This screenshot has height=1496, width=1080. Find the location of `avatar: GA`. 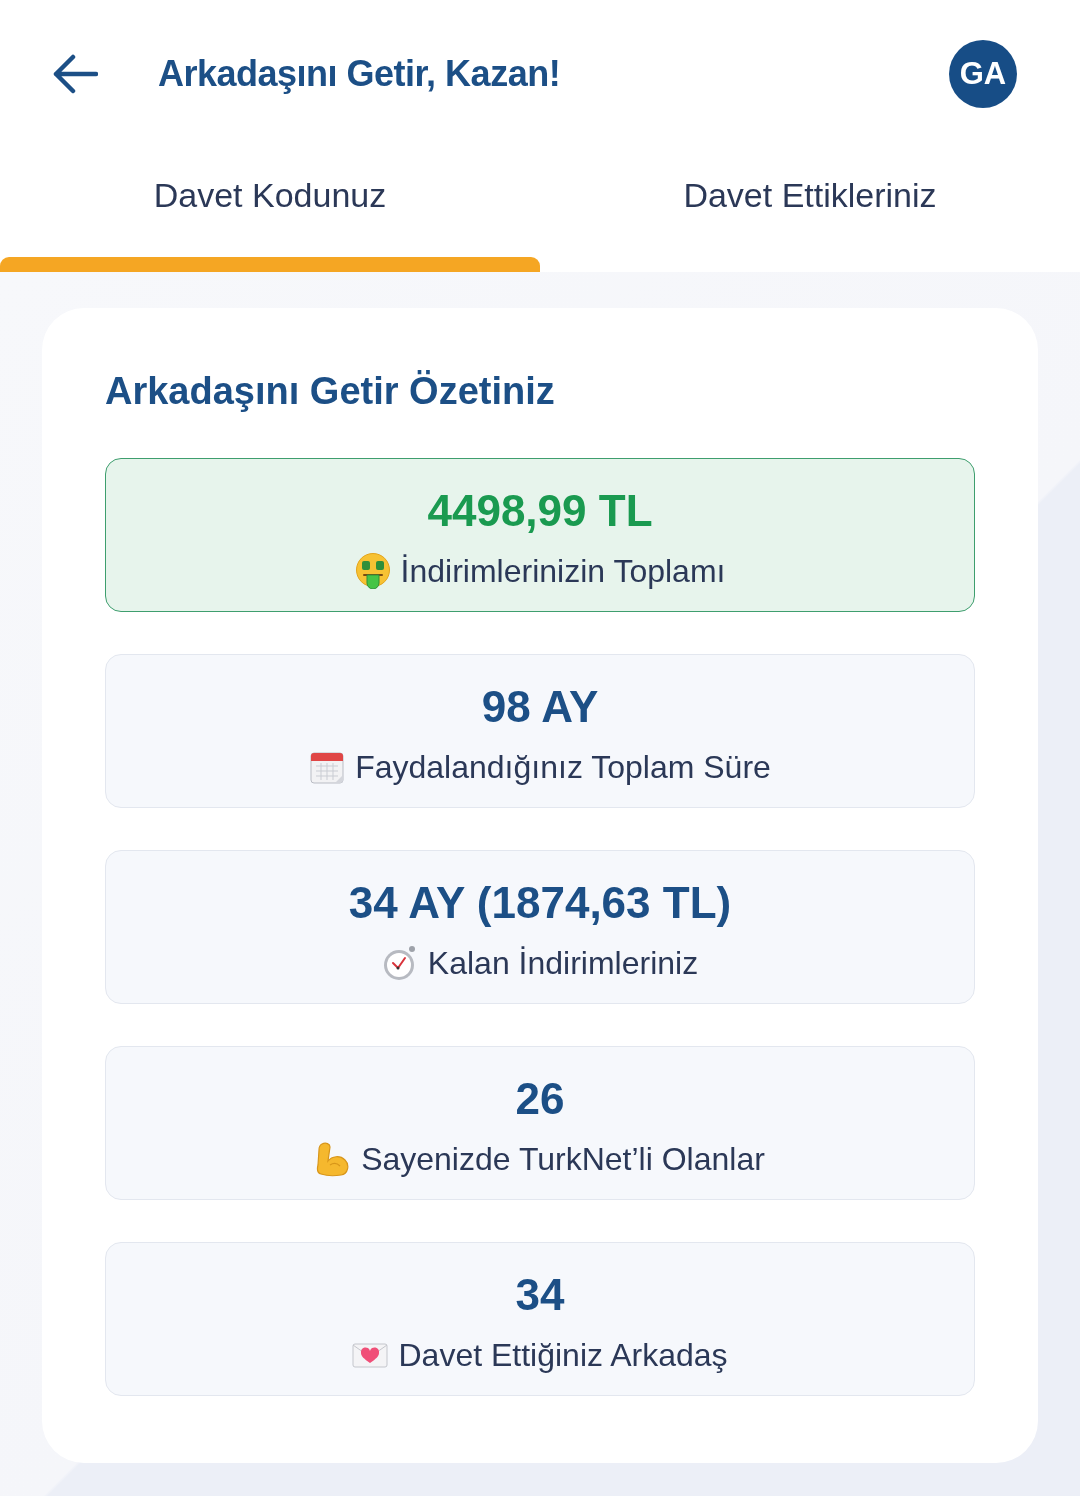

avatar: GA is located at coordinates (983, 74).